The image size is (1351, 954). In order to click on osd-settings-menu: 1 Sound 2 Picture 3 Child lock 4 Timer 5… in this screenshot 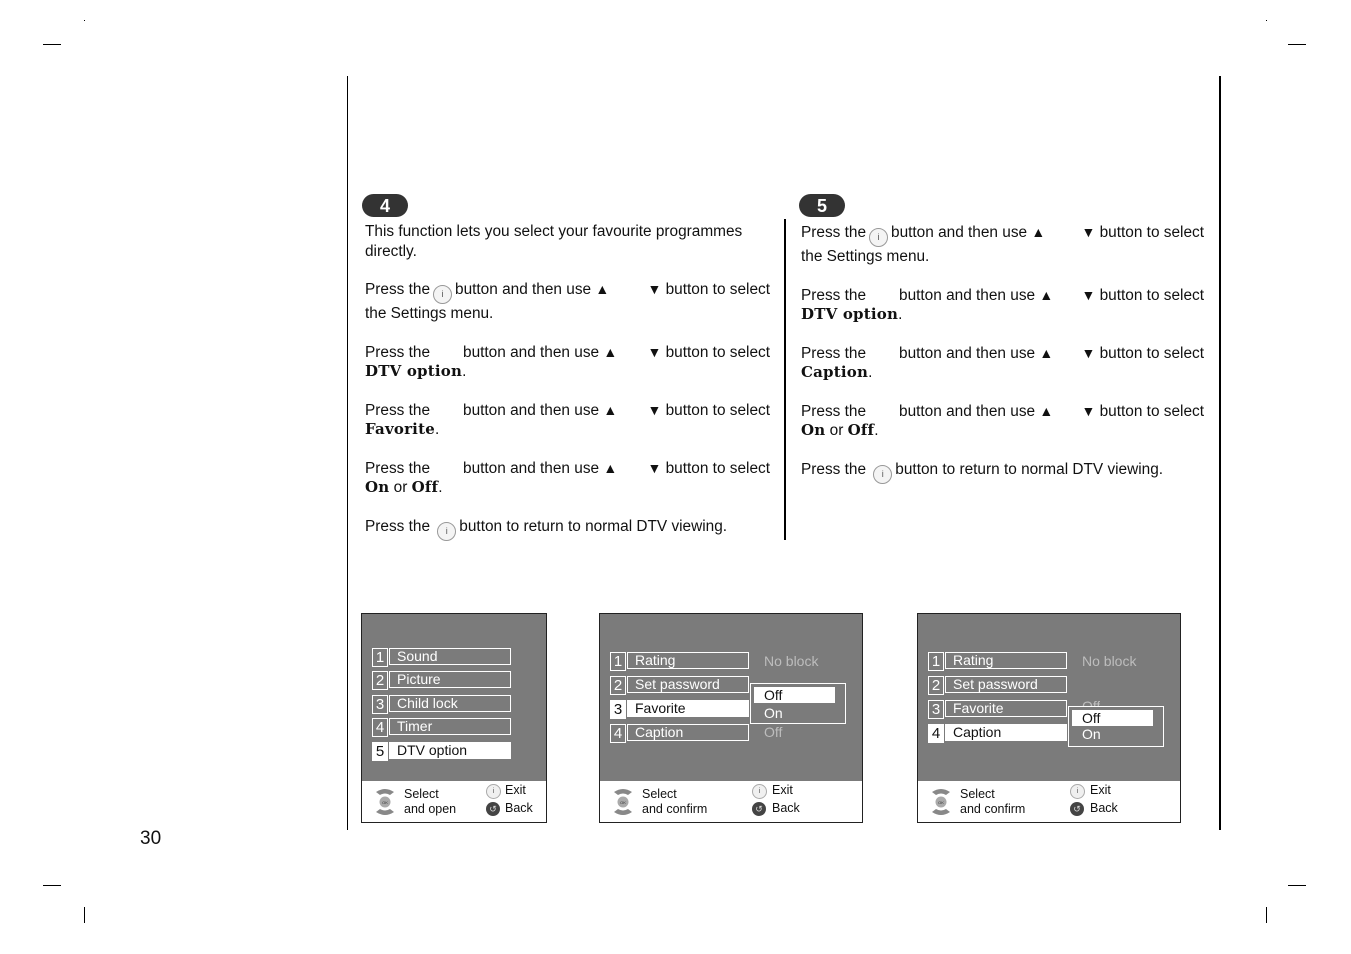, I will do `click(454, 718)`.